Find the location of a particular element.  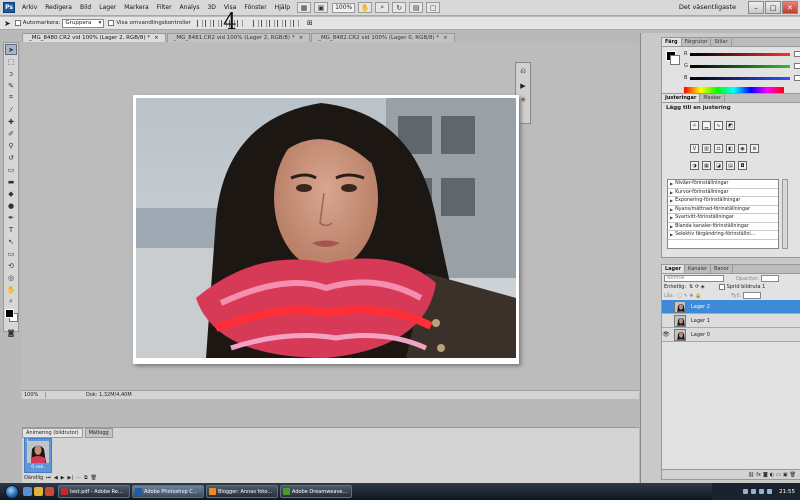

maximize-button: □ is located at coordinates (773, 7).